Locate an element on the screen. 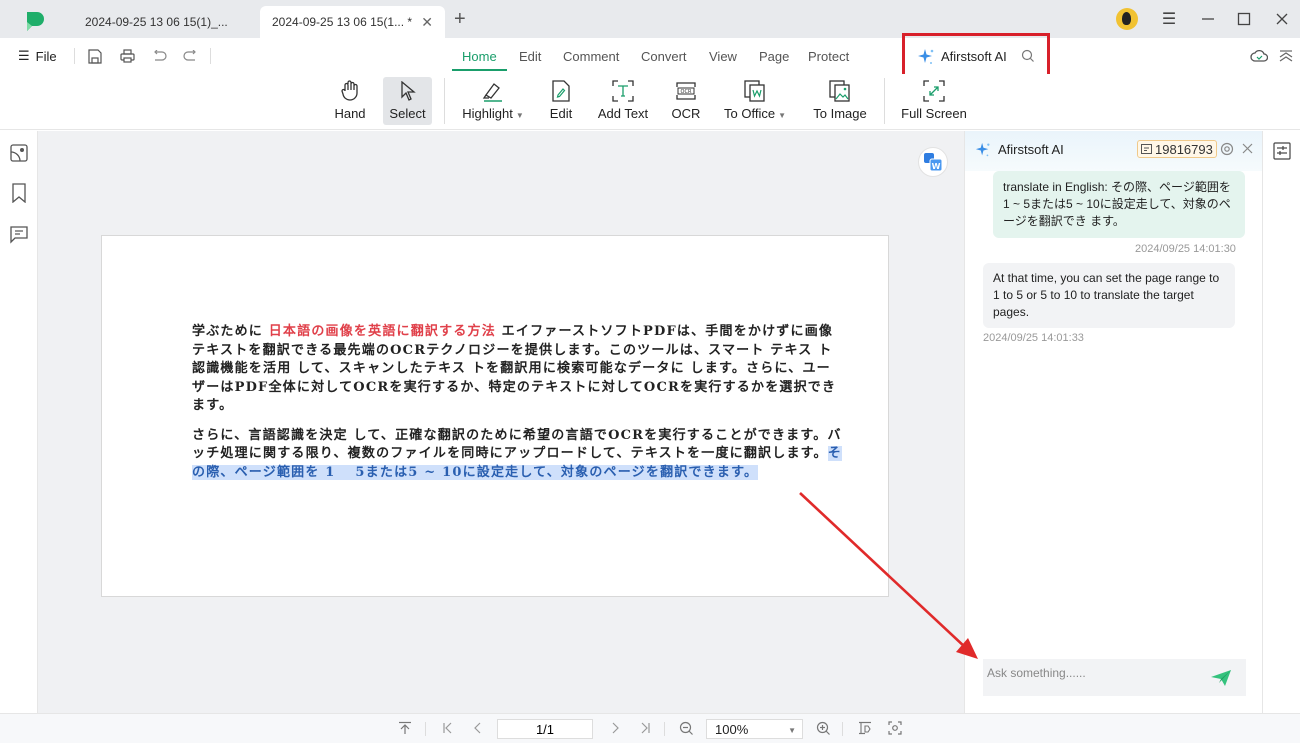 The height and width of the screenshot is (743, 1300). user-avatar is located at coordinates (1127, 19).